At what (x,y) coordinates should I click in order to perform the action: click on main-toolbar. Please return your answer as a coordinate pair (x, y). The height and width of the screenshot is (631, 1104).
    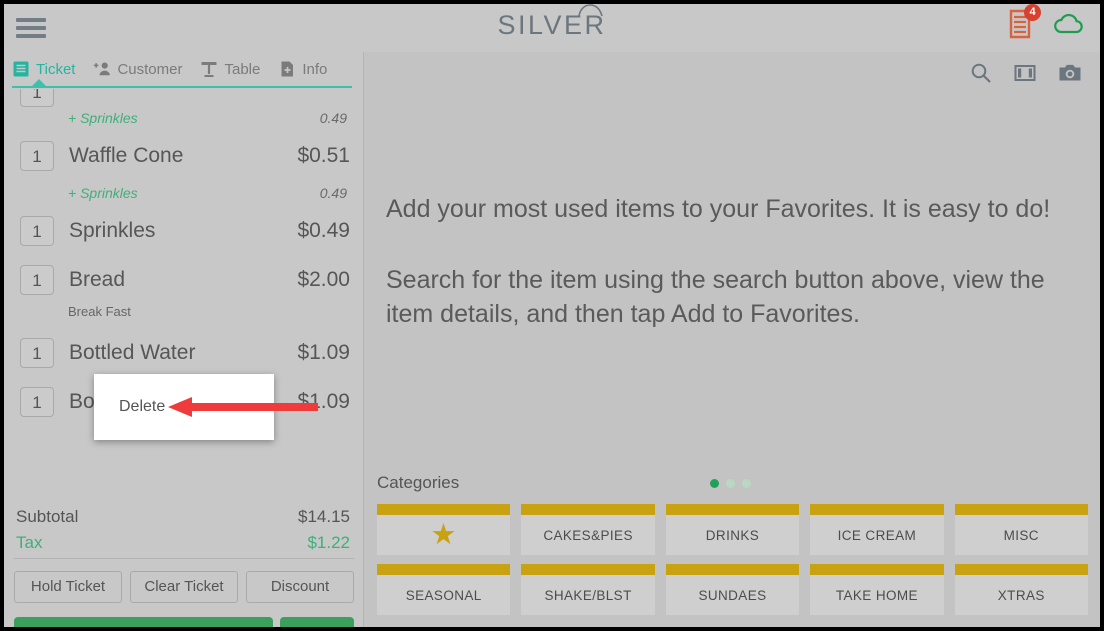
    Looking at the image, I should click on (1026, 73).